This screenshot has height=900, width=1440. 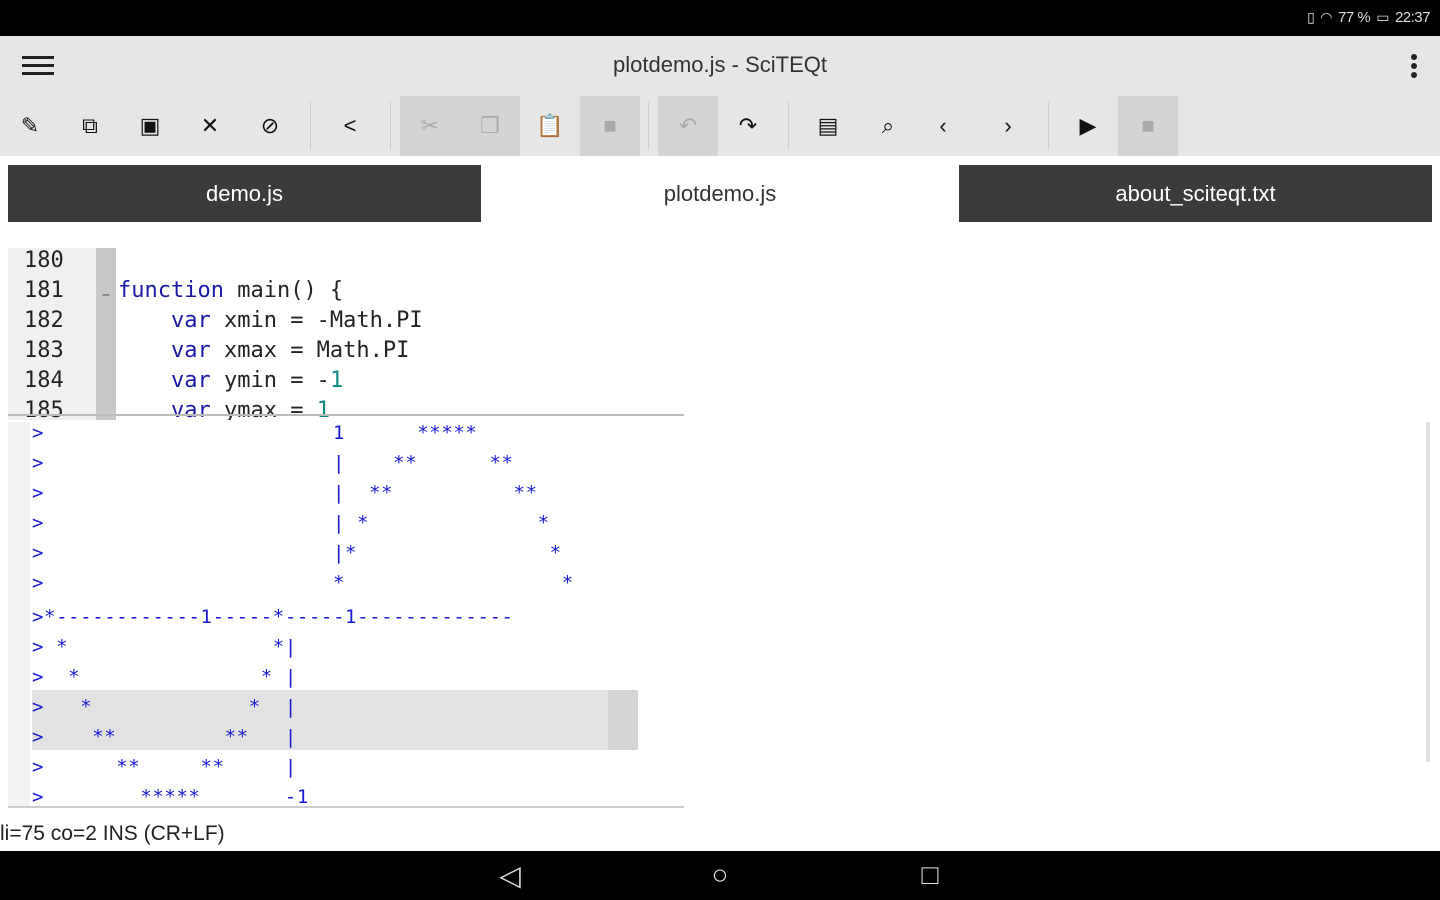 What do you see at coordinates (828, 126) in the screenshot?
I see `find-in-page-icon: ▤` at bounding box center [828, 126].